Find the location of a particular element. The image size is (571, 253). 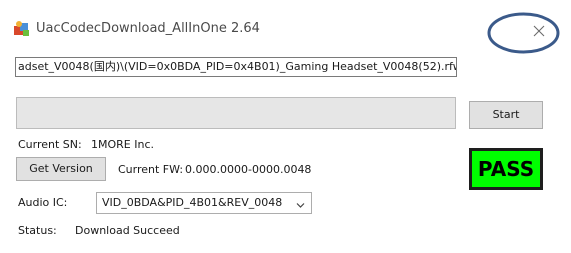

result-indicator: PASS is located at coordinates (506, 169).